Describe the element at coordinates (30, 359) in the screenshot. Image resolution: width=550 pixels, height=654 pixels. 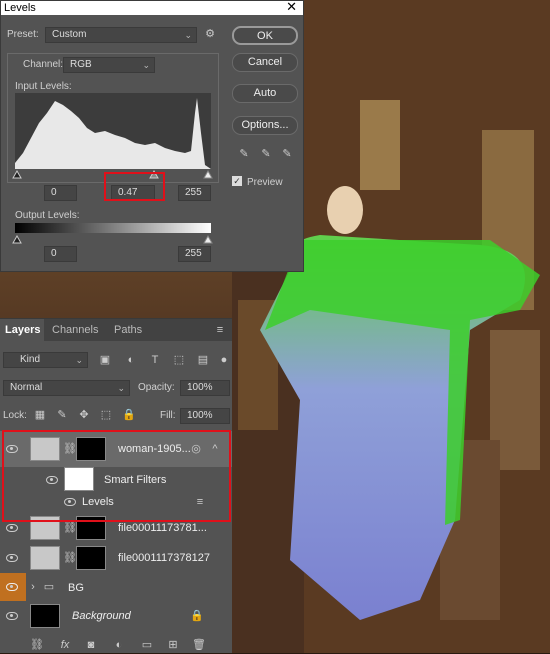
I see `filter-kind-value: Kind` at that location.